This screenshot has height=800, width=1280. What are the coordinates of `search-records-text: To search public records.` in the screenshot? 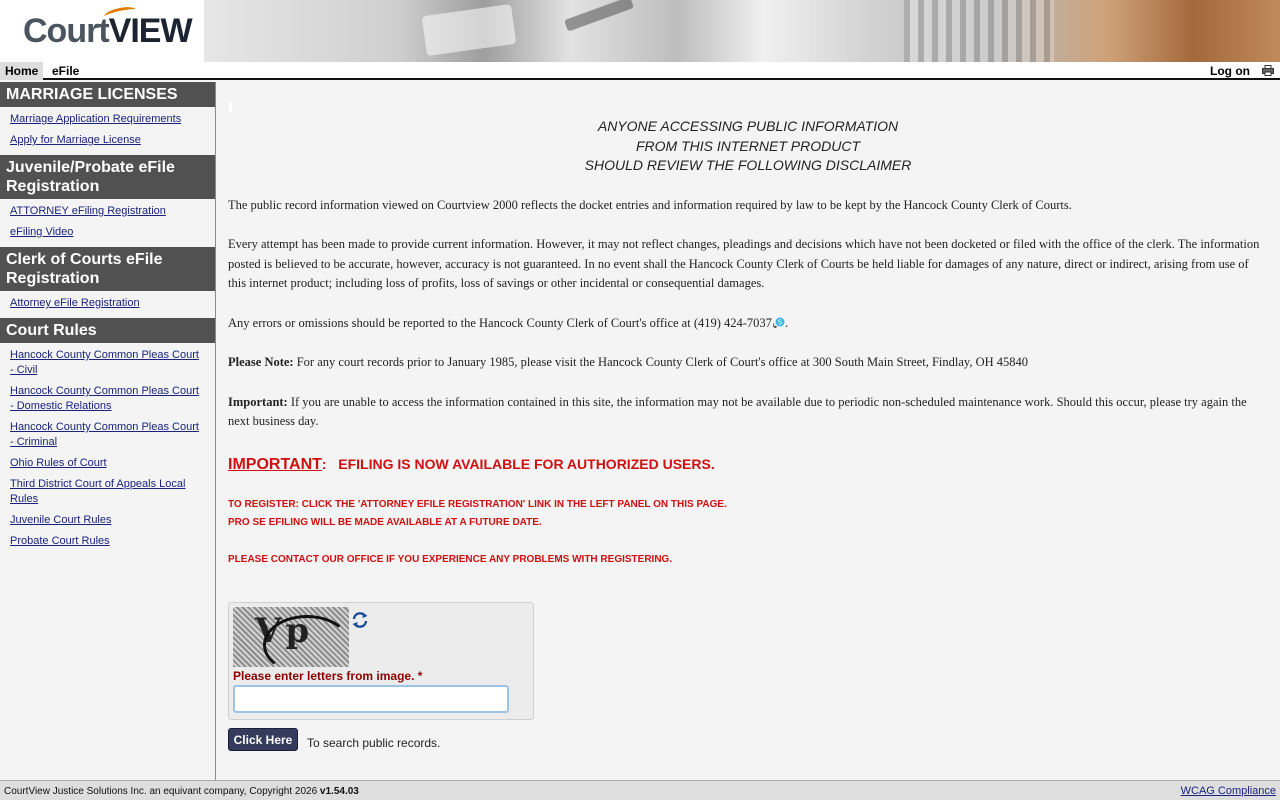 It's located at (374, 743).